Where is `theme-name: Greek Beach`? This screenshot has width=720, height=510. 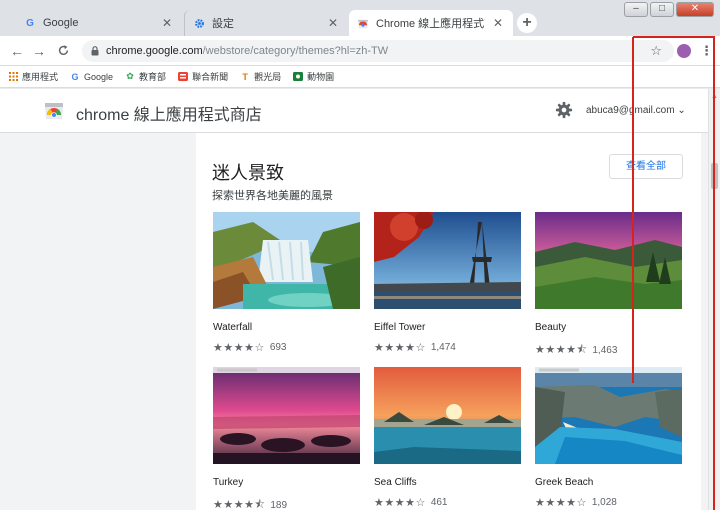 theme-name: Greek Beach is located at coordinates (564, 482).